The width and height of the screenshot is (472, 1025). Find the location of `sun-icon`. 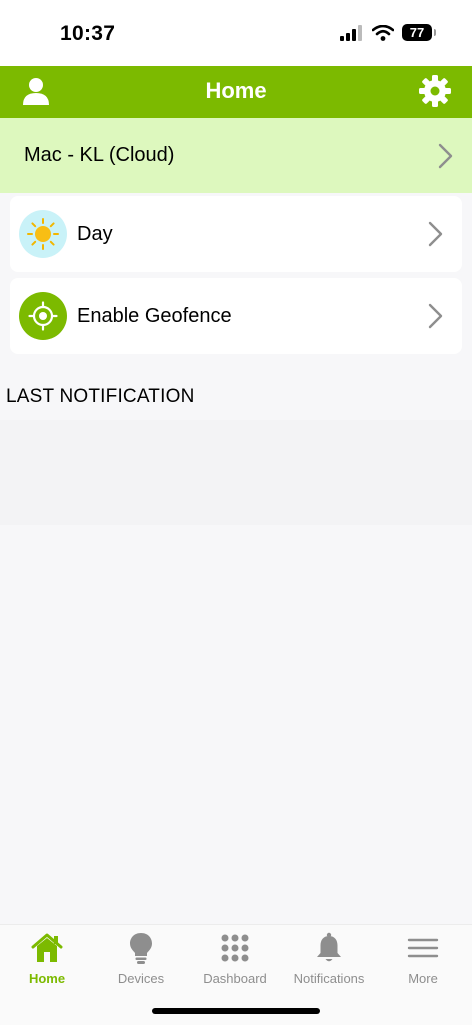

sun-icon is located at coordinates (43, 234).